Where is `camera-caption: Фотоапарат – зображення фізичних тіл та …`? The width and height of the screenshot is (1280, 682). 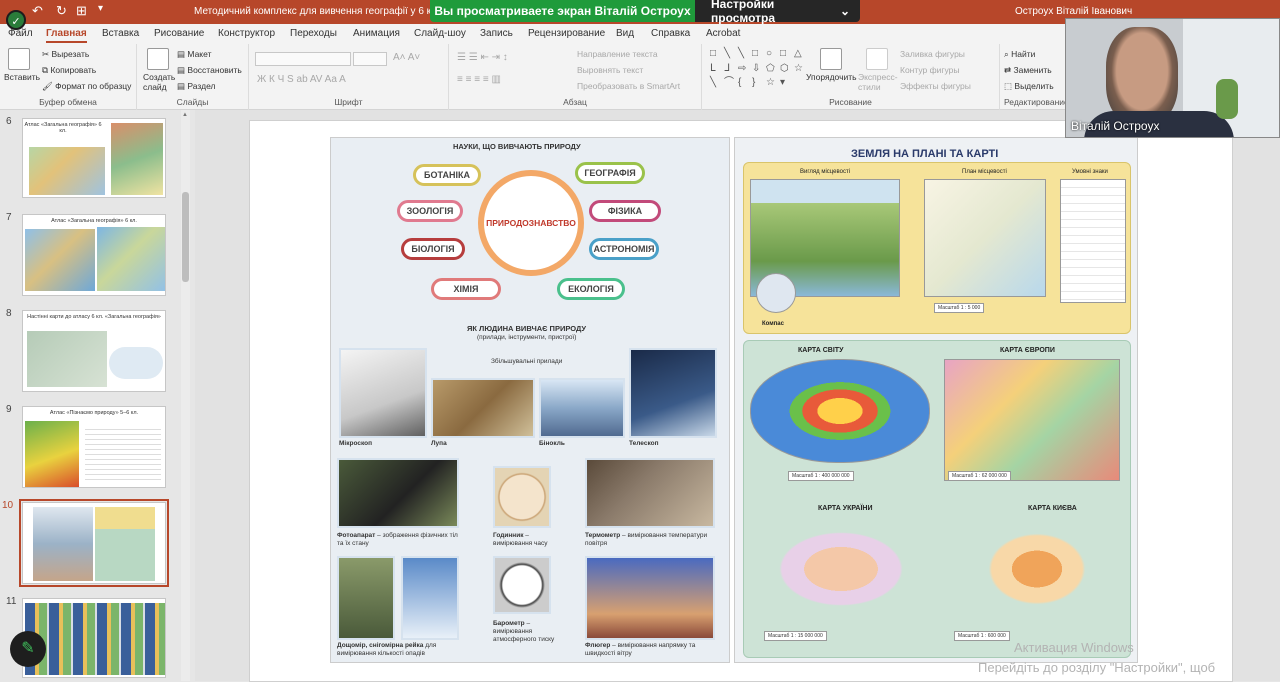 camera-caption: Фотоапарат – зображення фізичних тіл та … is located at coordinates (397, 539).